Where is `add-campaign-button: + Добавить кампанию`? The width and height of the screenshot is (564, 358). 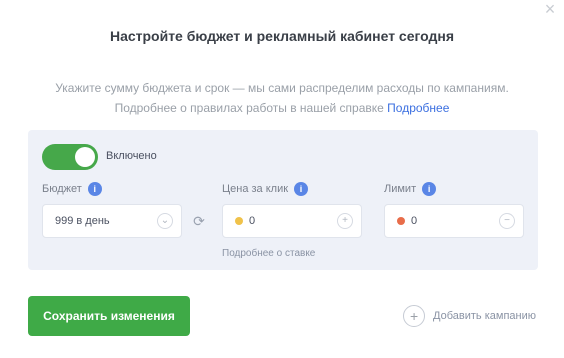
add-campaign-button: + Добавить кампанию is located at coordinates (469, 316).